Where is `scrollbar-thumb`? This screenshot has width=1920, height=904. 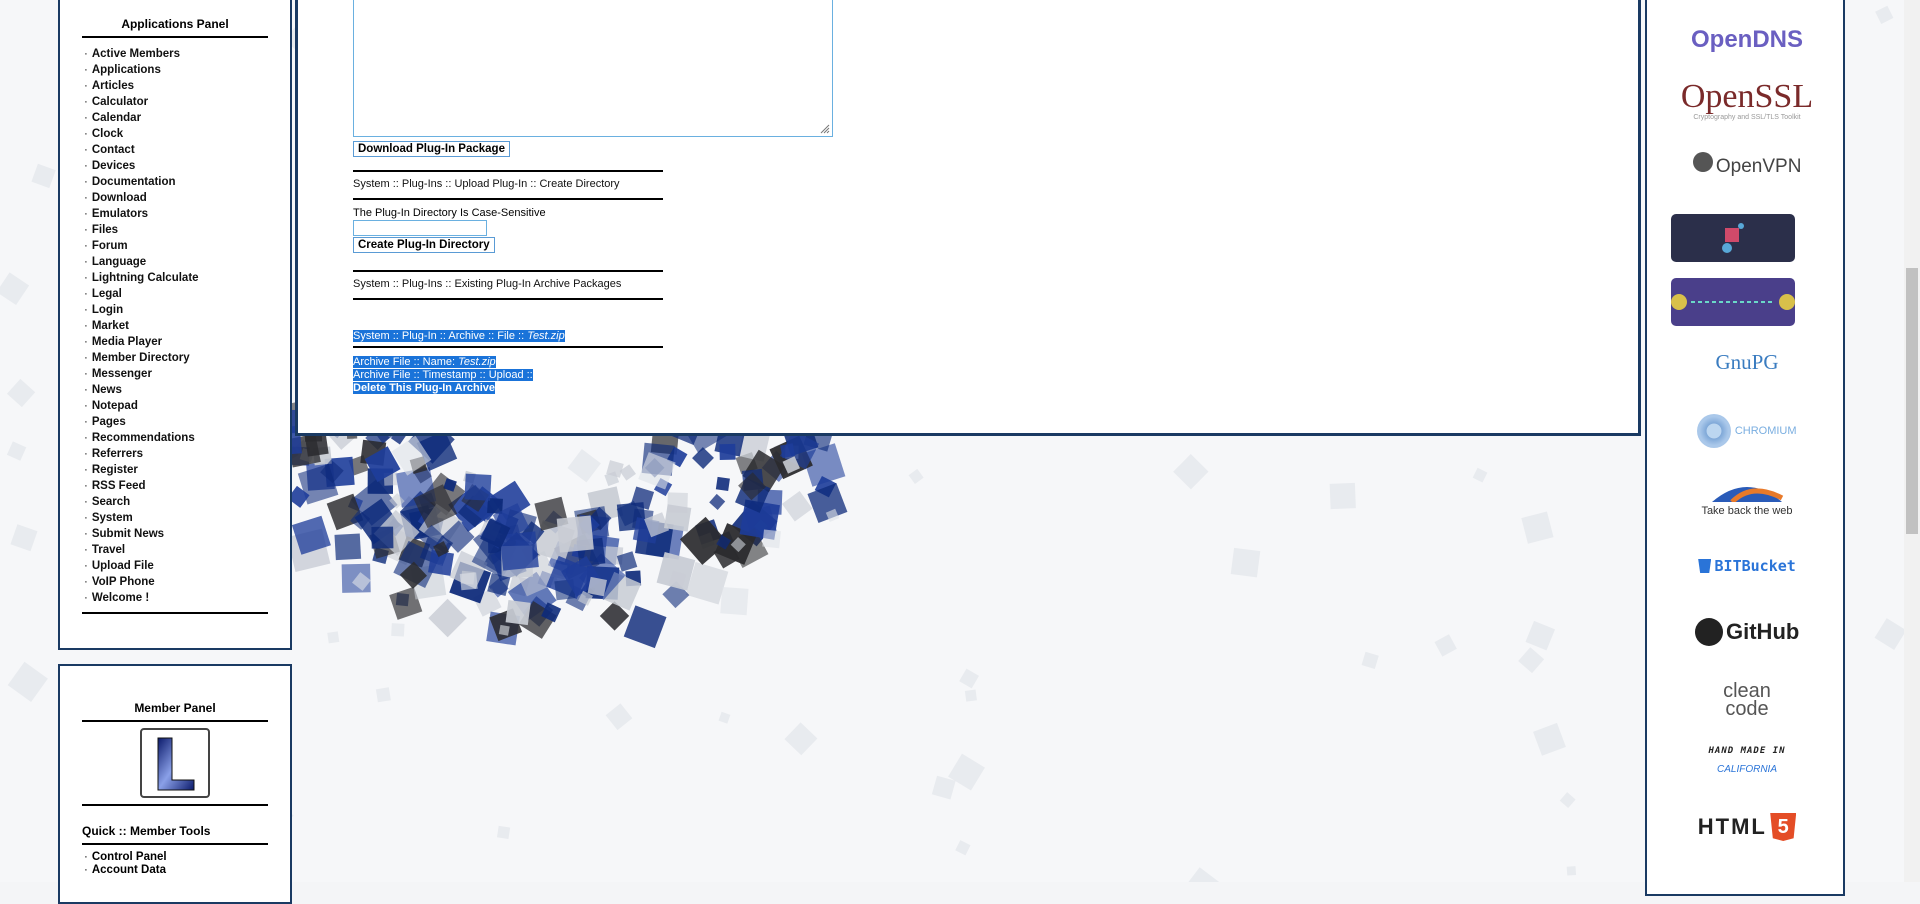
scrollbar-thumb is located at coordinates (1912, 401).